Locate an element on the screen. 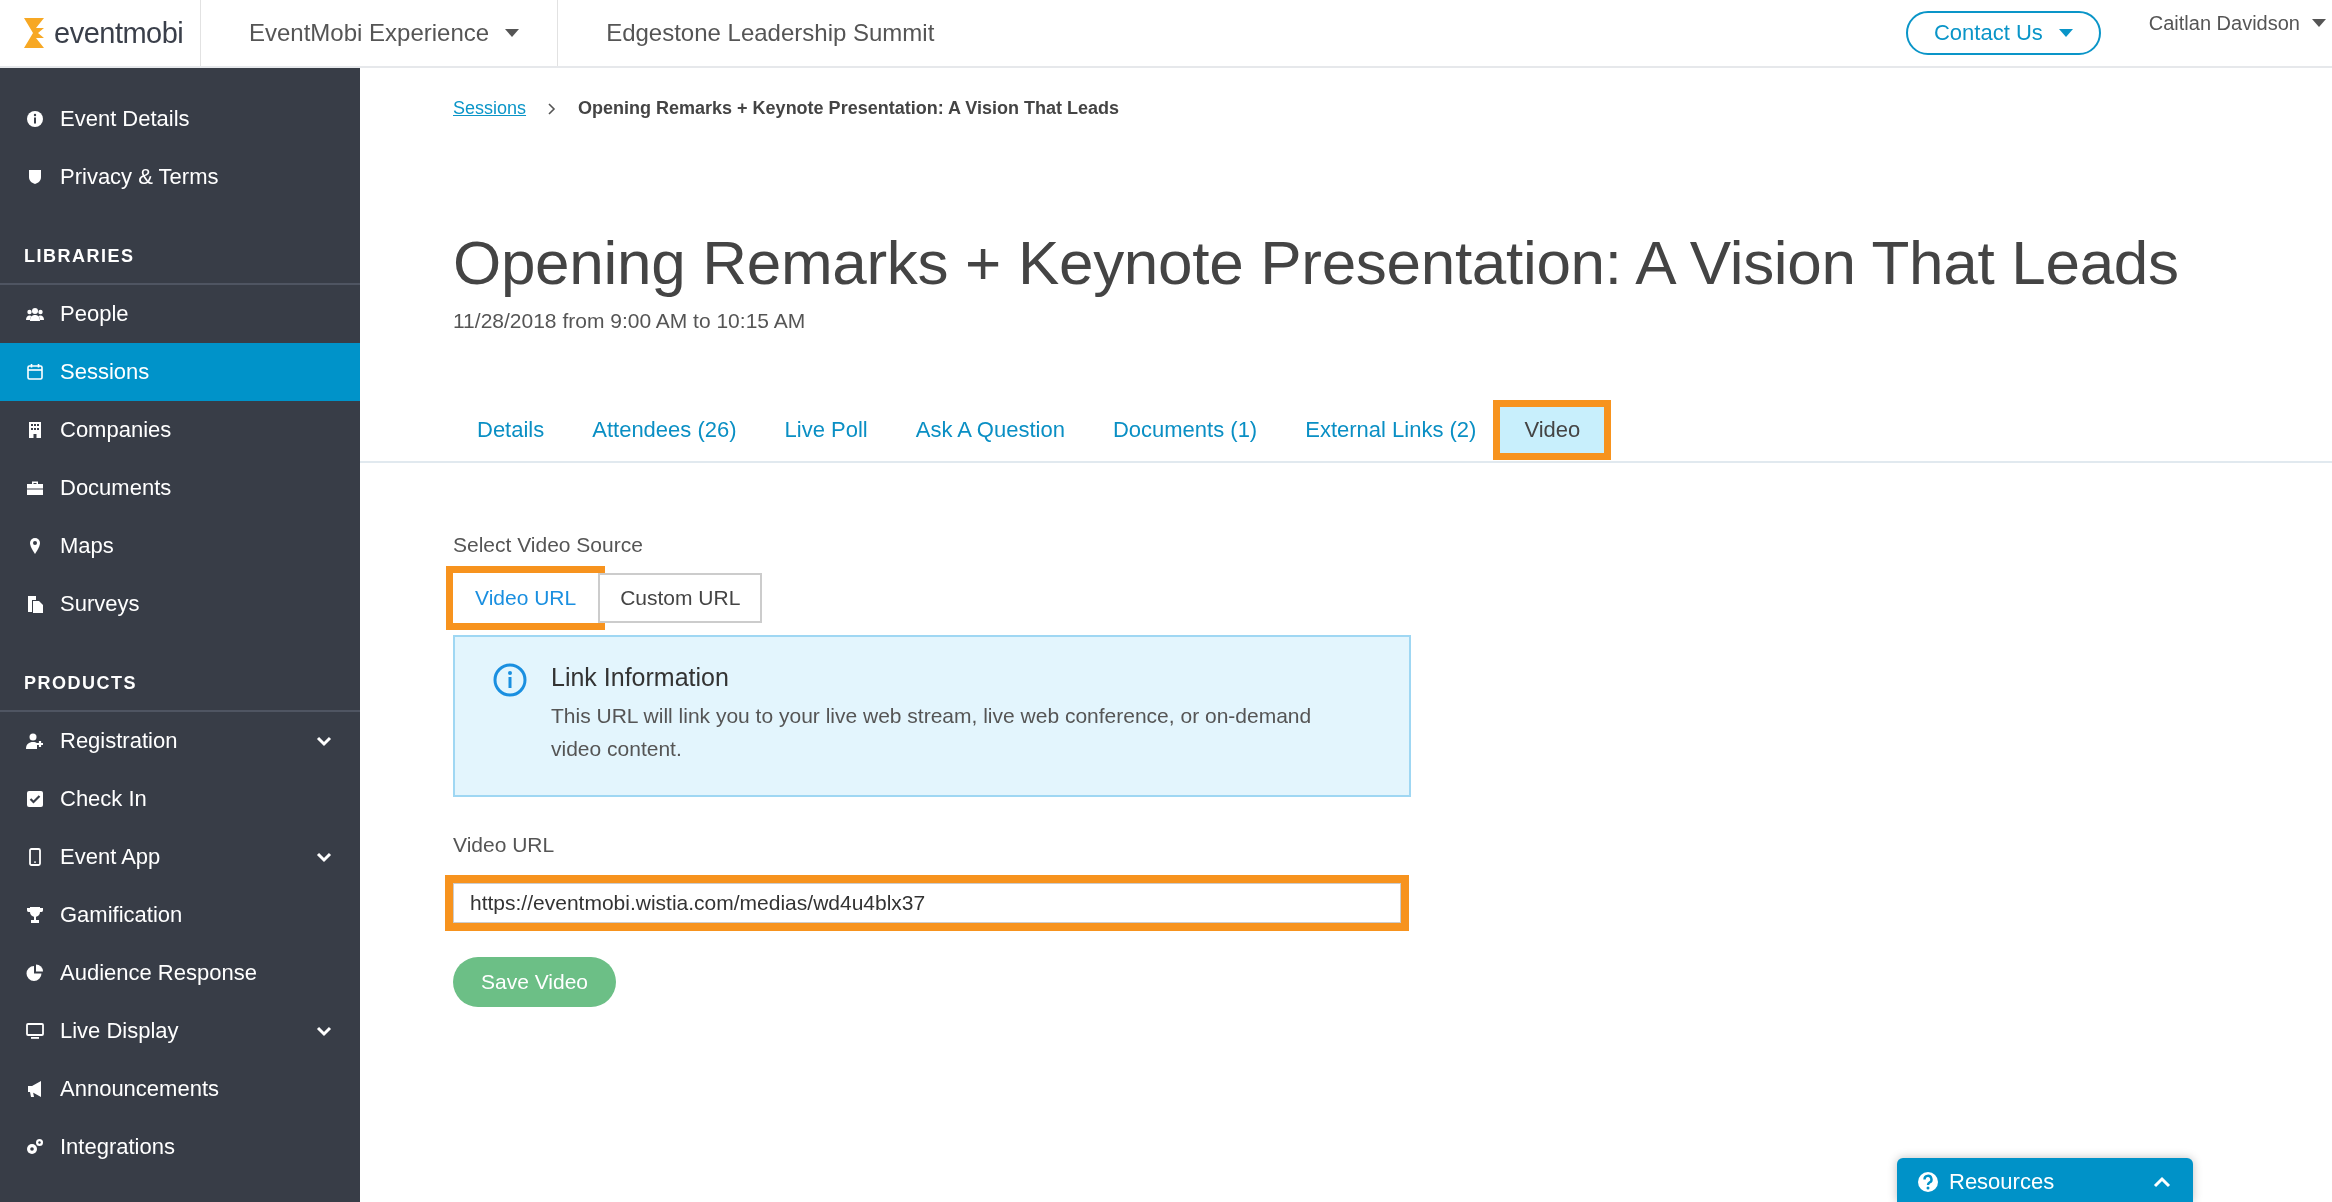  sidebar-item: Live Display is located at coordinates (180, 1031).